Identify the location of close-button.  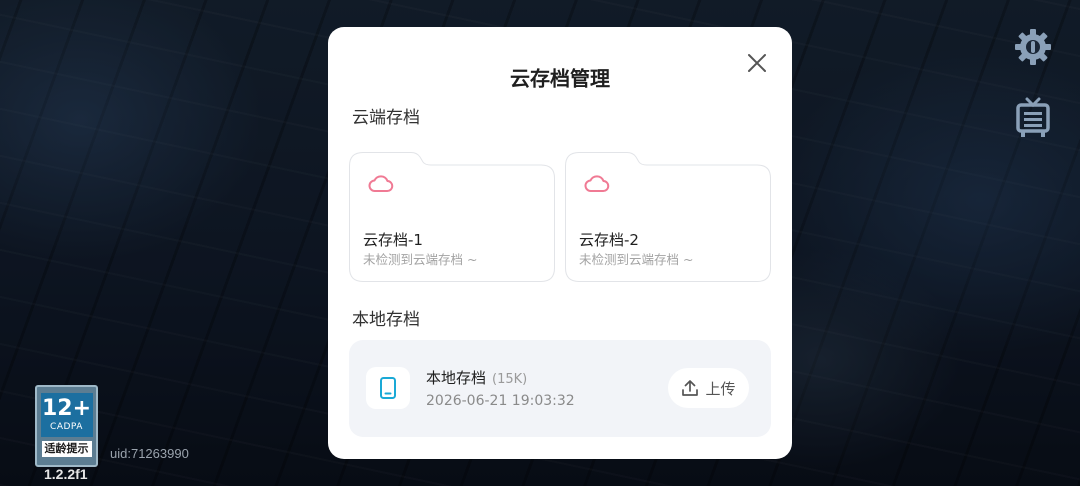
(757, 63).